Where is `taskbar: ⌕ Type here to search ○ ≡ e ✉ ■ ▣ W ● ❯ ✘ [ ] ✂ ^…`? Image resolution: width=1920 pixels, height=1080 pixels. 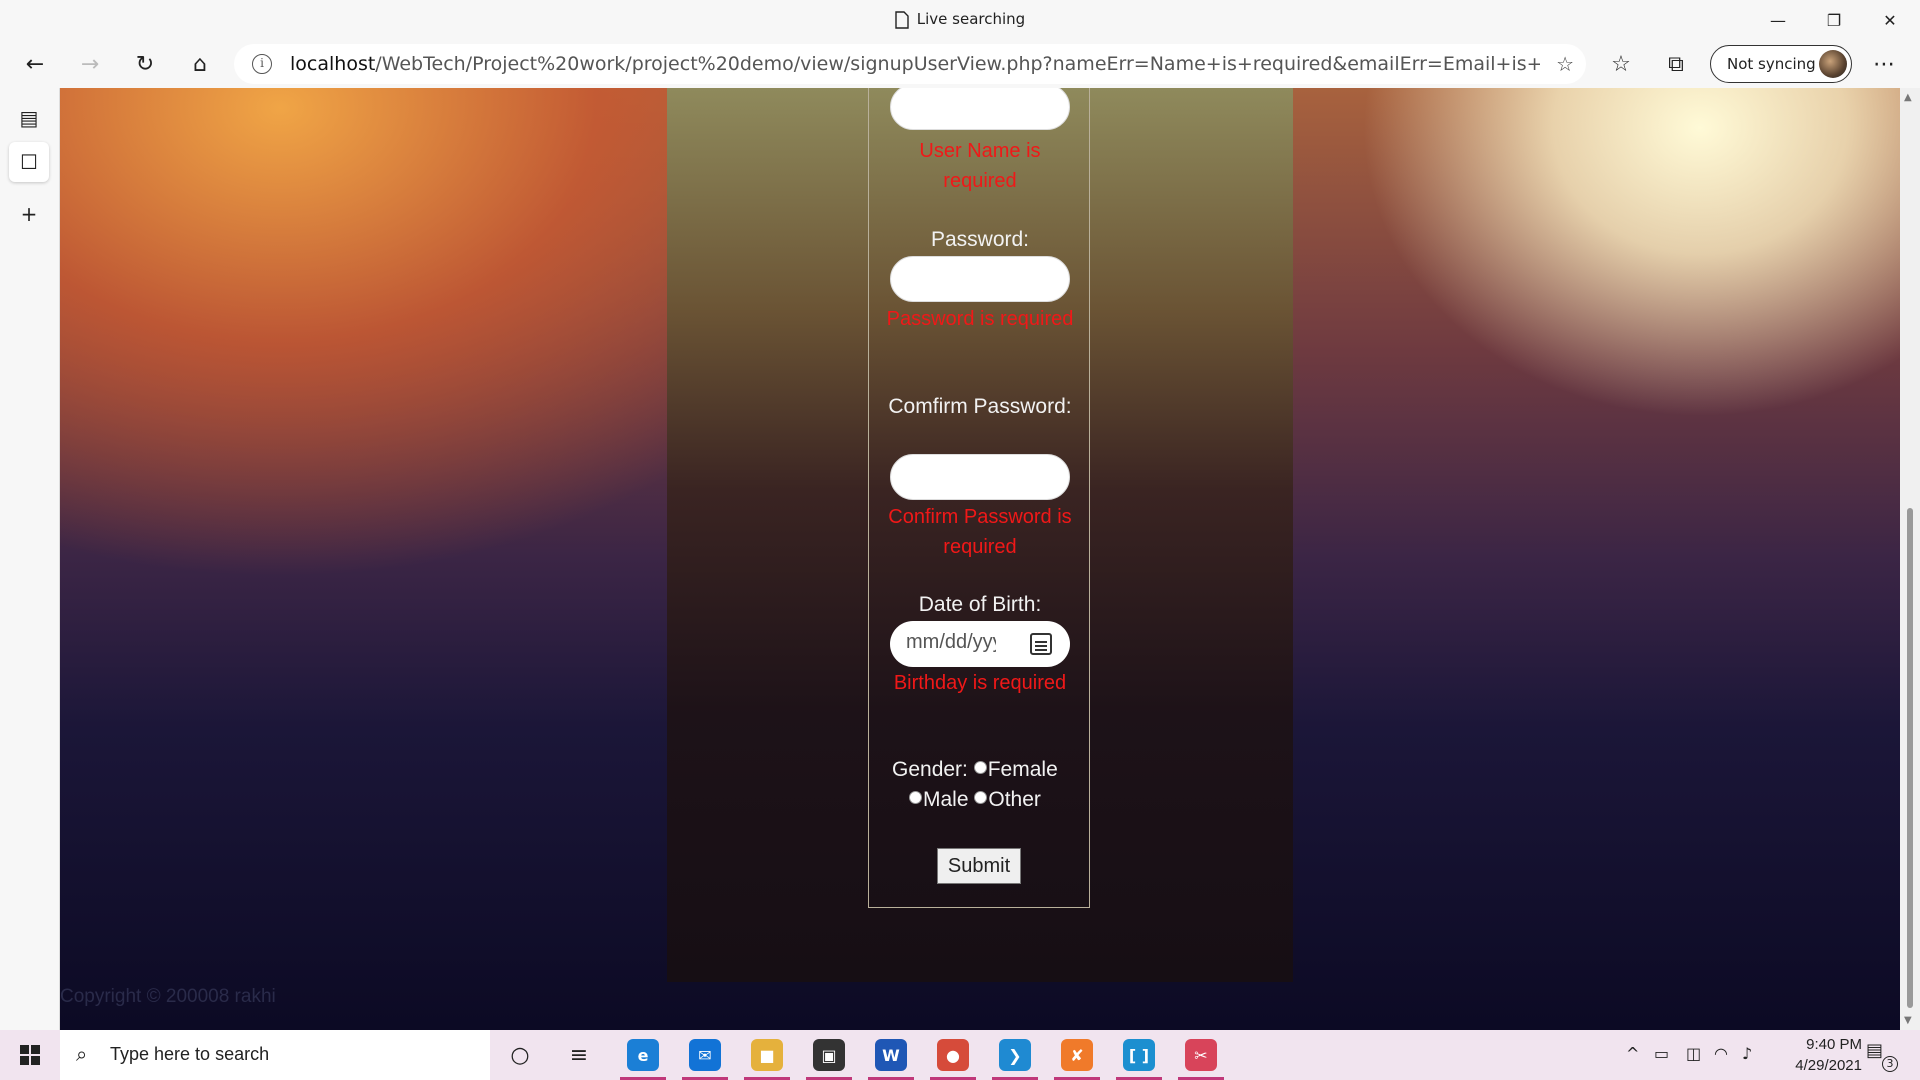 taskbar: ⌕ Type here to search ○ ≡ e ✉ ■ ▣ W ● ❯ ✘ [ ] ✂ ^… is located at coordinates (960, 1055).